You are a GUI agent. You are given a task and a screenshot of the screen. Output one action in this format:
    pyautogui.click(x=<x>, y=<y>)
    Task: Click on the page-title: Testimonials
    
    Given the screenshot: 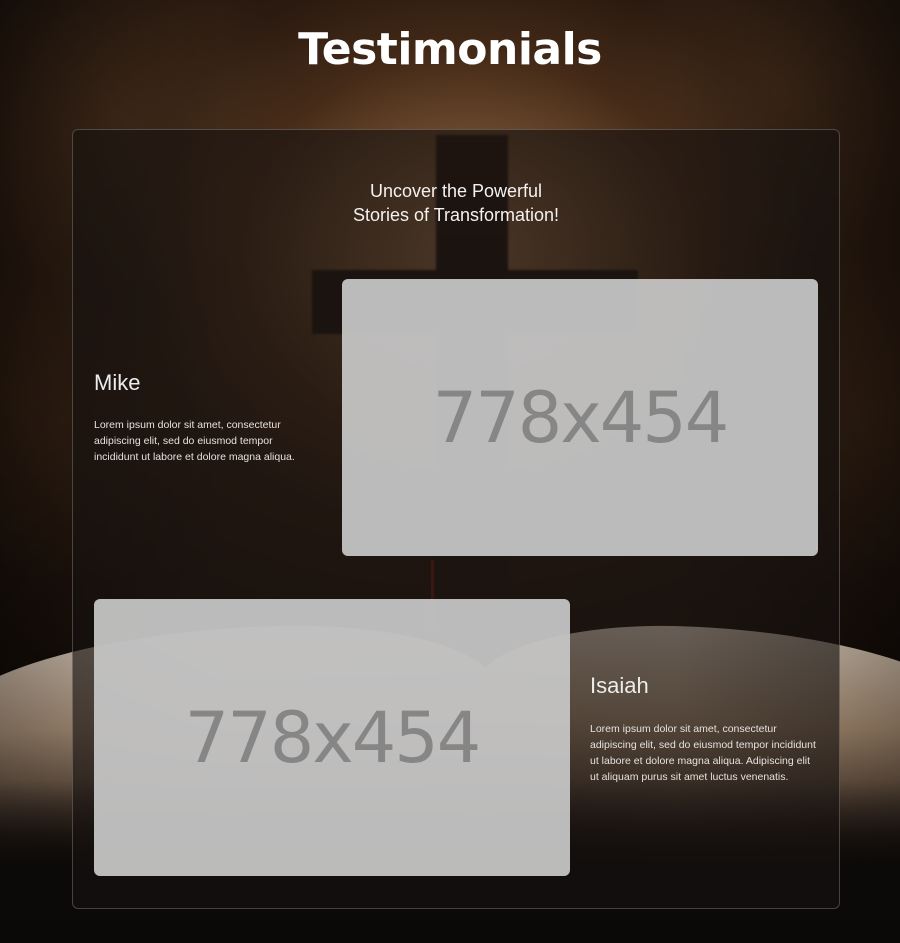 What is the action you would take?
    pyautogui.click(x=450, y=49)
    